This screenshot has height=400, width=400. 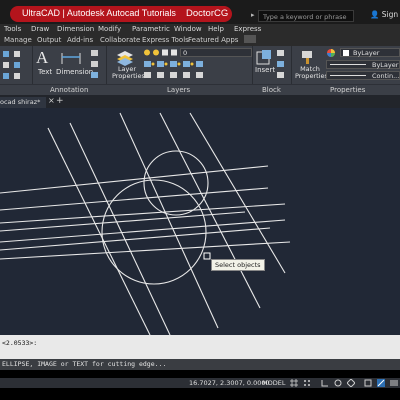 What do you see at coordinates (20, 102) in the screenshot?
I see `document-tab-label: ocad shiraz*` at bounding box center [20, 102].